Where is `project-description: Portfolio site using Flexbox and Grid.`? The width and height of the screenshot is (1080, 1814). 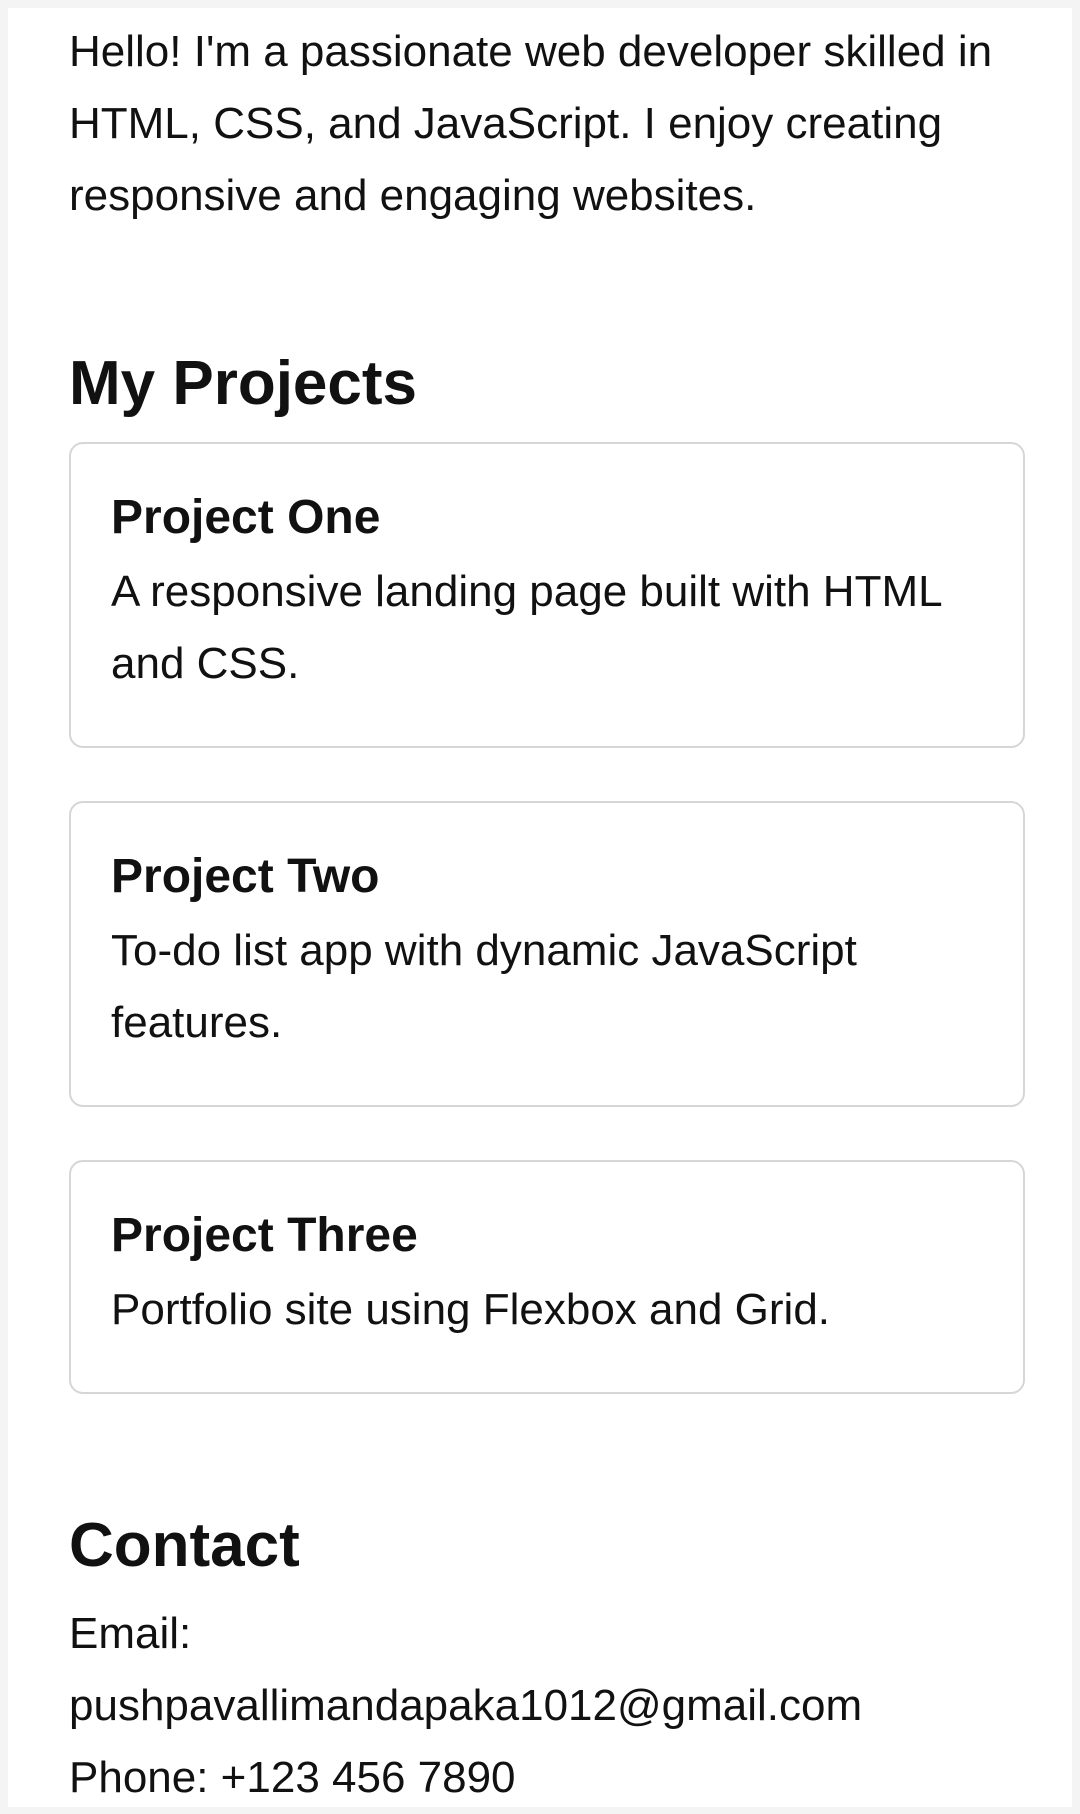 project-description: Portfolio site using Flexbox and Grid. is located at coordinates (471, 1309).